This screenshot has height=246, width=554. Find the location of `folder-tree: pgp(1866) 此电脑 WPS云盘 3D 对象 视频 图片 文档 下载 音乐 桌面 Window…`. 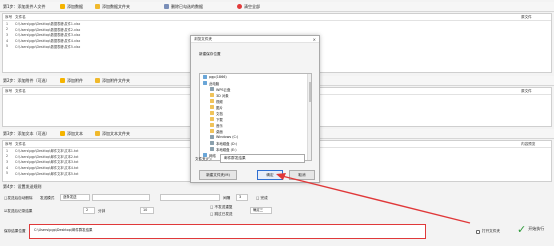

folder-tree: pgp(1866) 此电脑 WPS云盘 3D 对象 视频 图片 文档 下载 音乐 桌面 Window… is located at coordinates (255, 117).